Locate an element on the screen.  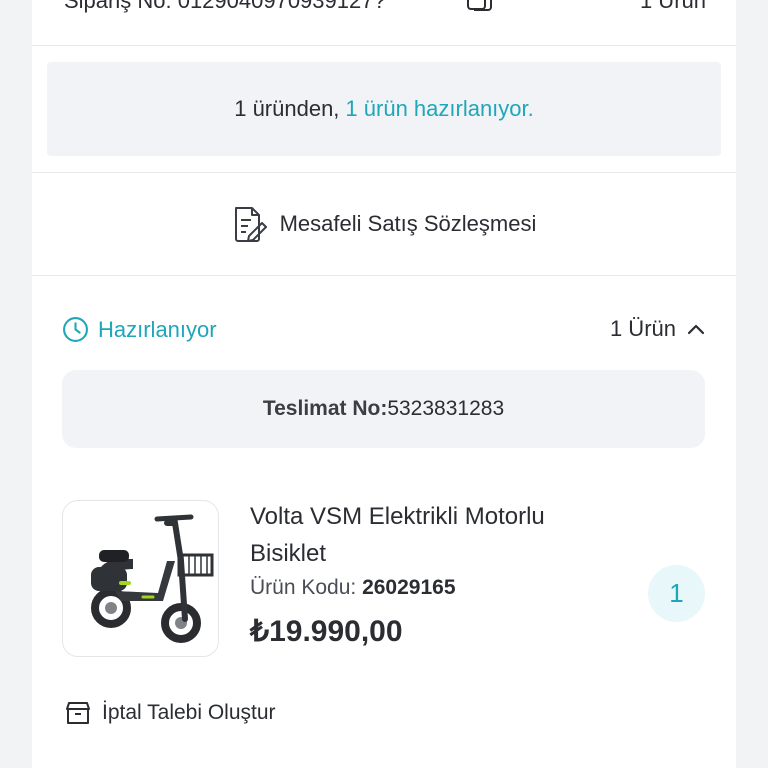
shipment-header: Hazırlanıyor 1 Ürün is located at coordinates (384, 330).